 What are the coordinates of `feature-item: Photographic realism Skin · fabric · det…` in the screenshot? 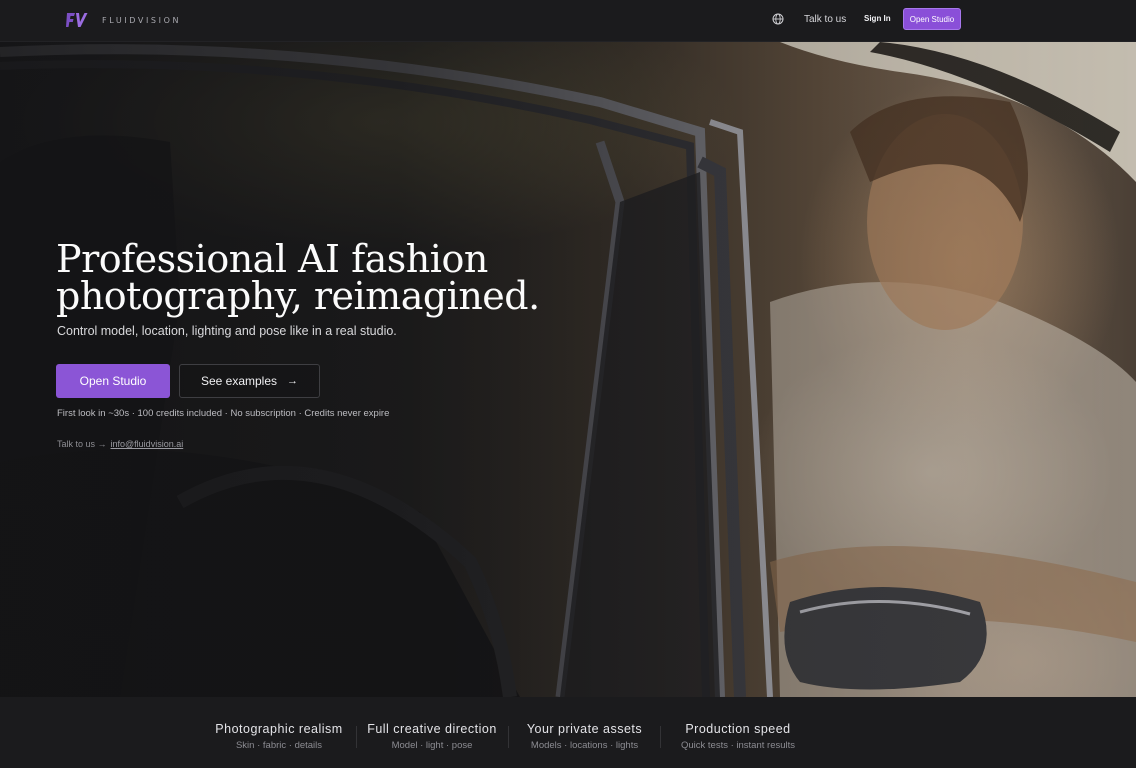 It's located at (279, 736).